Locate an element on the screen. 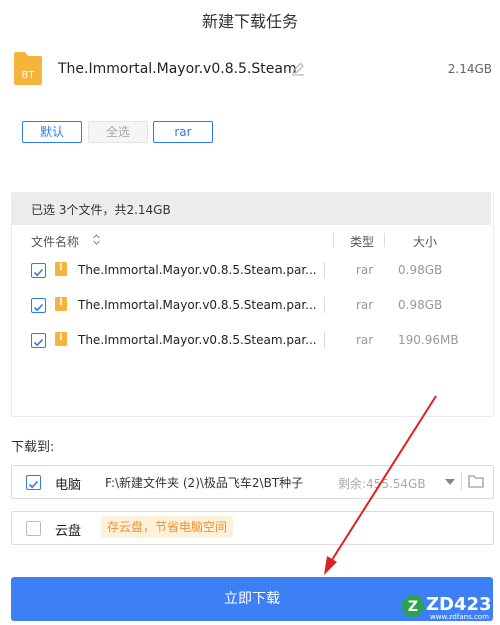  cloud-destination-row is located at coordinates (252, 528).